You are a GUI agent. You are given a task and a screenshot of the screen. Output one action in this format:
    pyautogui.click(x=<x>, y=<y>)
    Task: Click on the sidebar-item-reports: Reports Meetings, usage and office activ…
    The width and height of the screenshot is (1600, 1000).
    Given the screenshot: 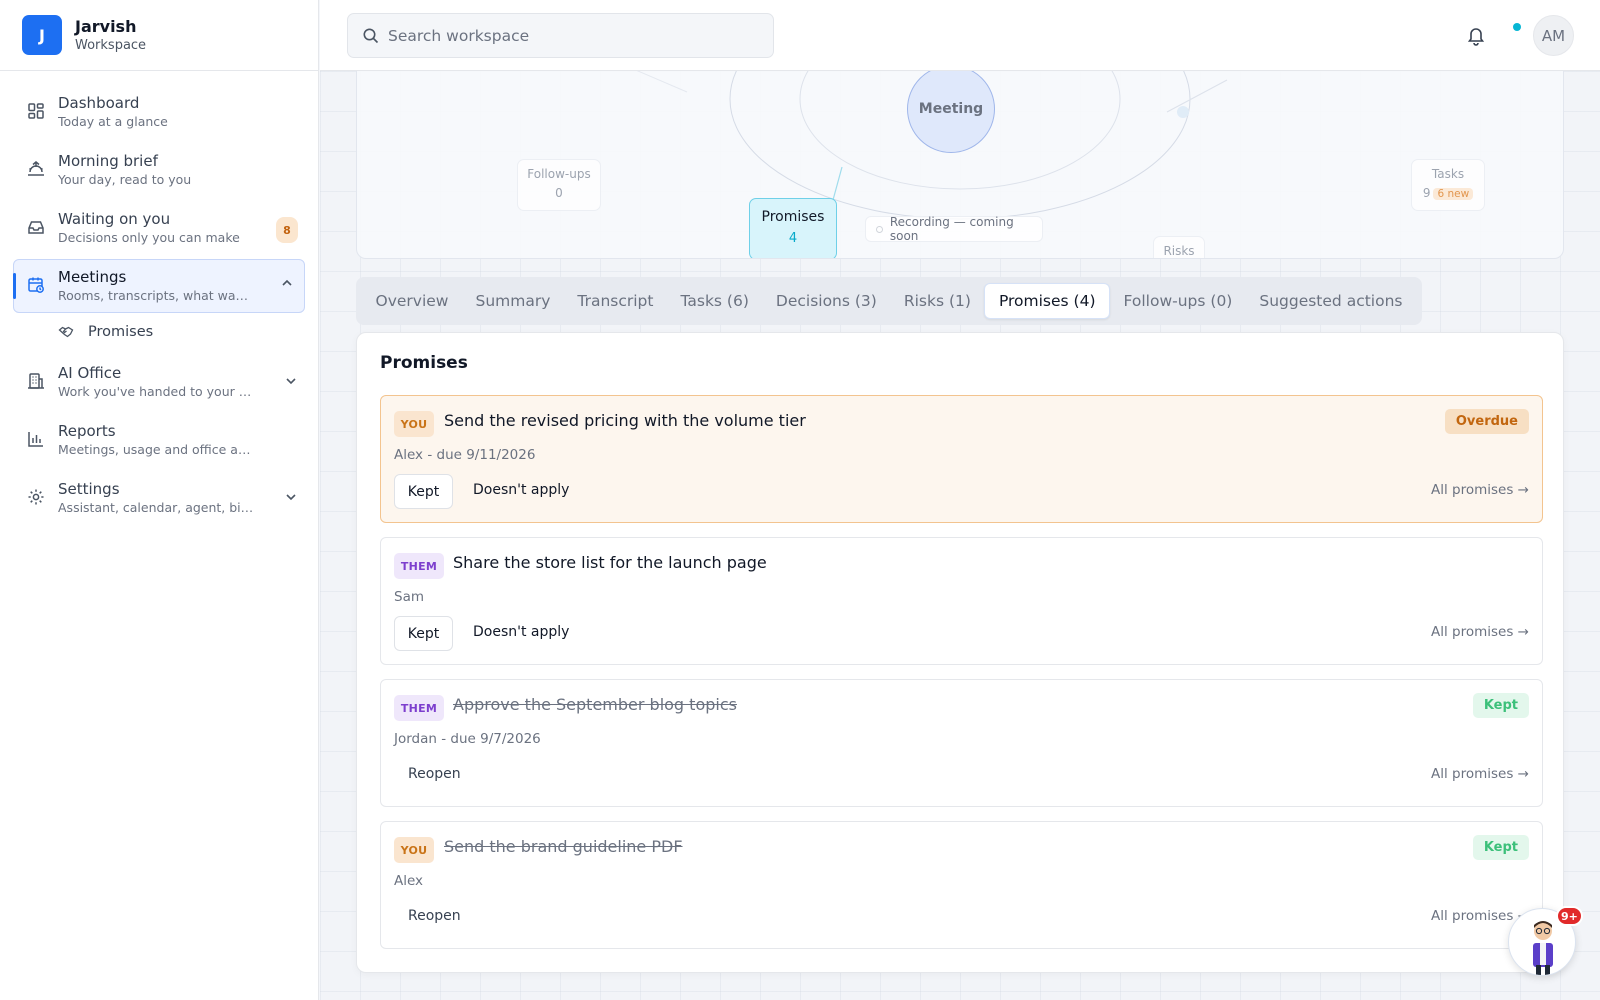 What is the action you would take?
    pyautogui.click(x=159, y=440)
    